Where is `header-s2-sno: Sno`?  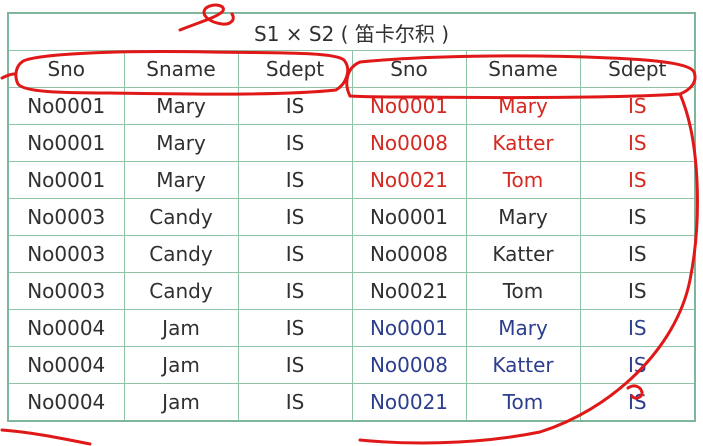 header-s2-sno: Sno is located at coordinates (409, 69).